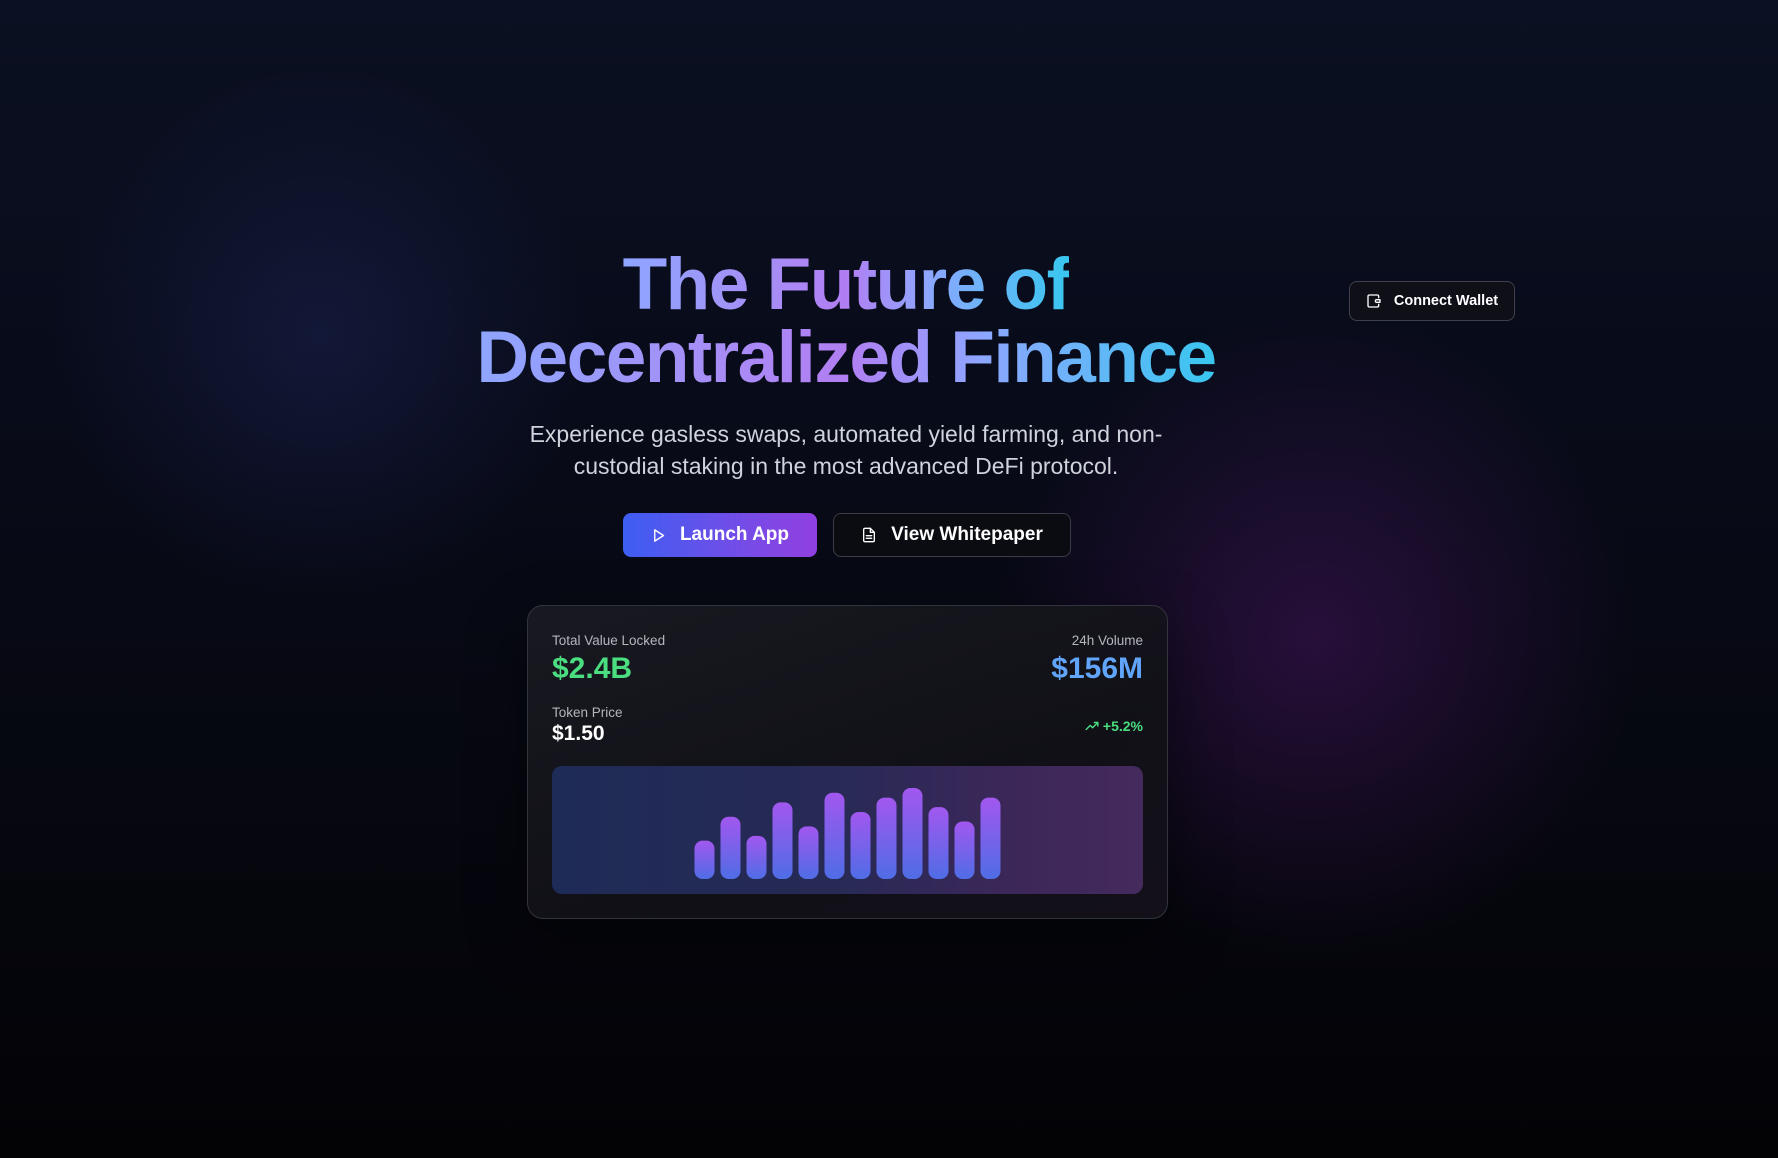 The width and height of the screenshot is (1778, 1158). I want to click on page-title: The Future of Decentralized Finance, so click(846, 321).